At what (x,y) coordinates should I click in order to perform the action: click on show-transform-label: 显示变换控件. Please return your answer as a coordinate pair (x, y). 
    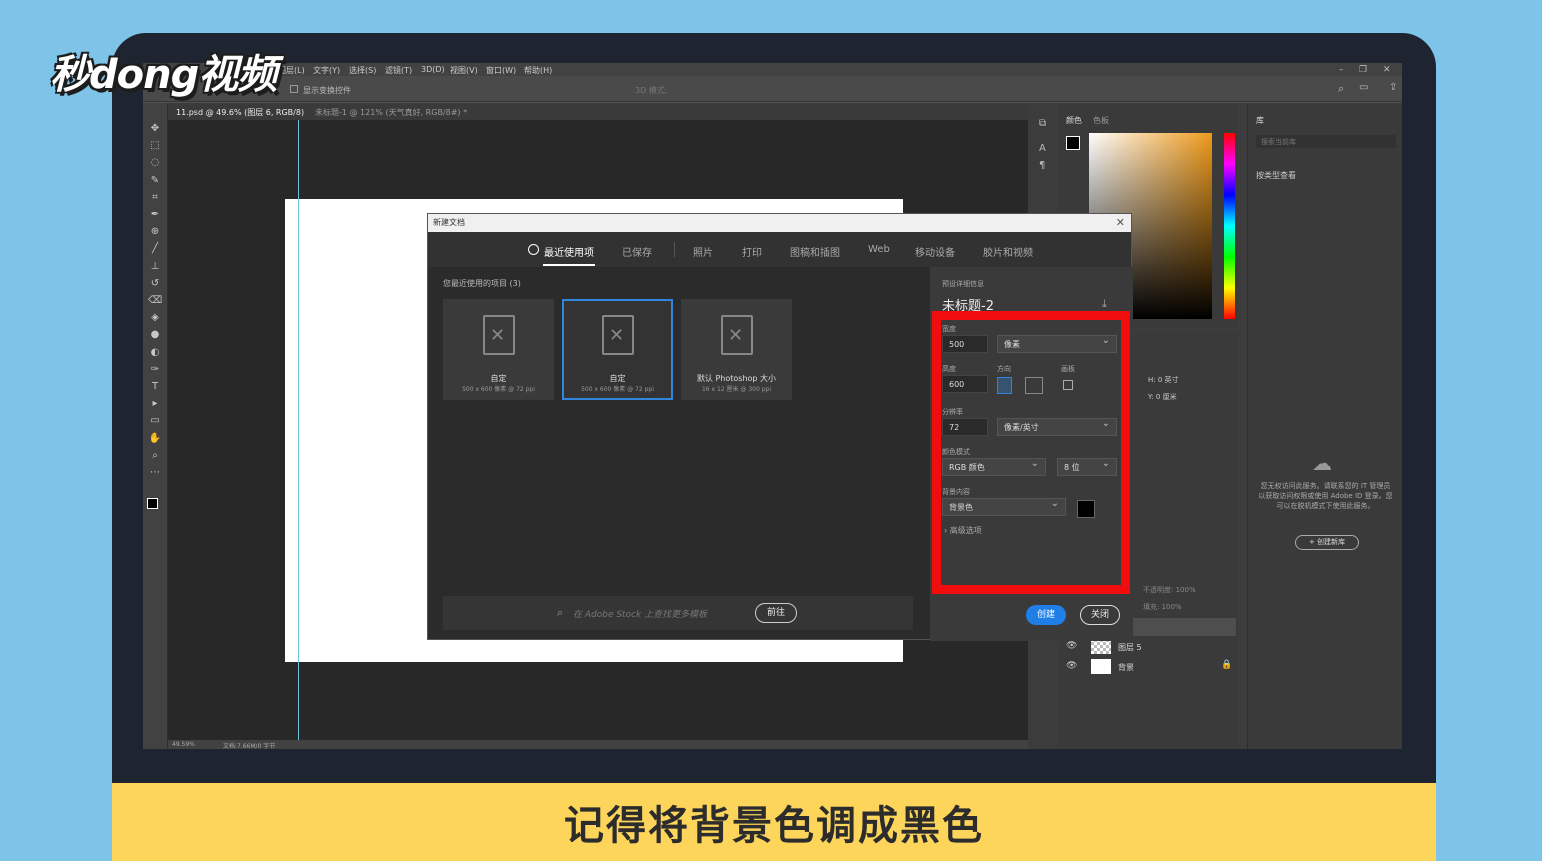
    Looking at the image, I should click on (327, 90).